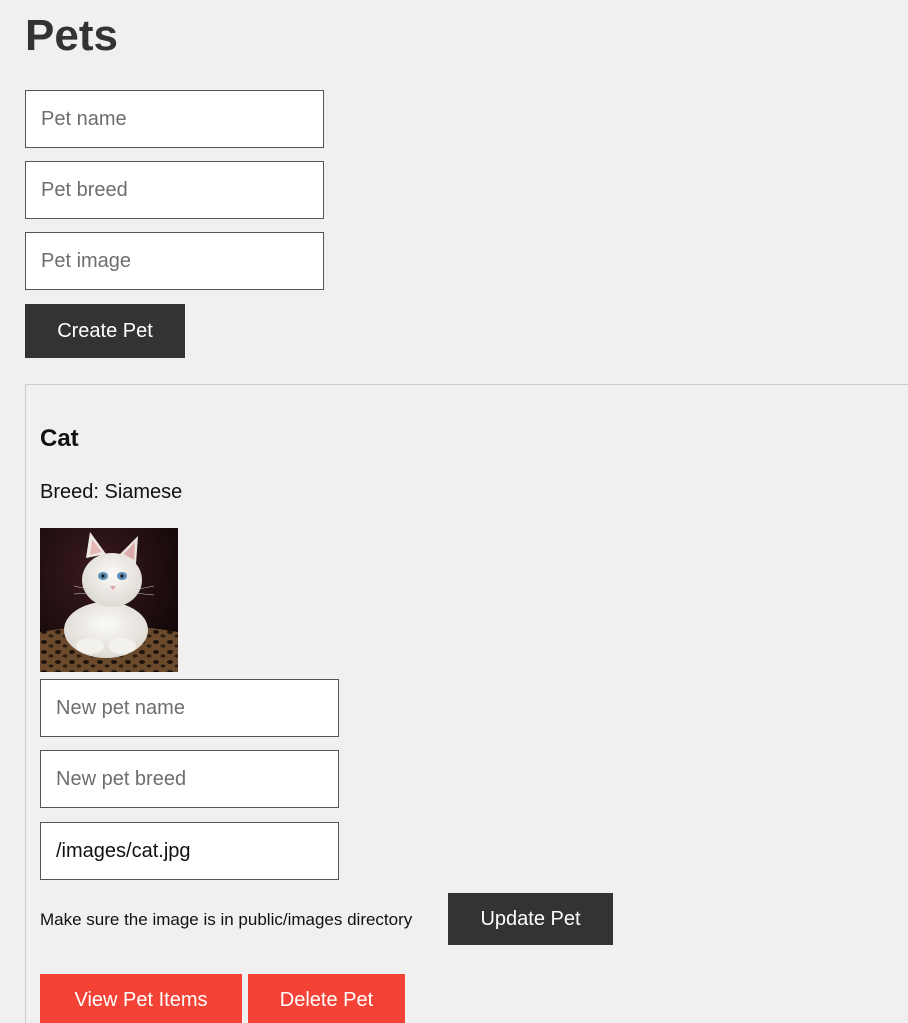 Image resolution: width=908 pixels, height=1023 pixels. What do you see at coordinates (111, 492) in the screenshot?
I see `pet-breed: Breed: Siamese` at bounding box center [111, 492].